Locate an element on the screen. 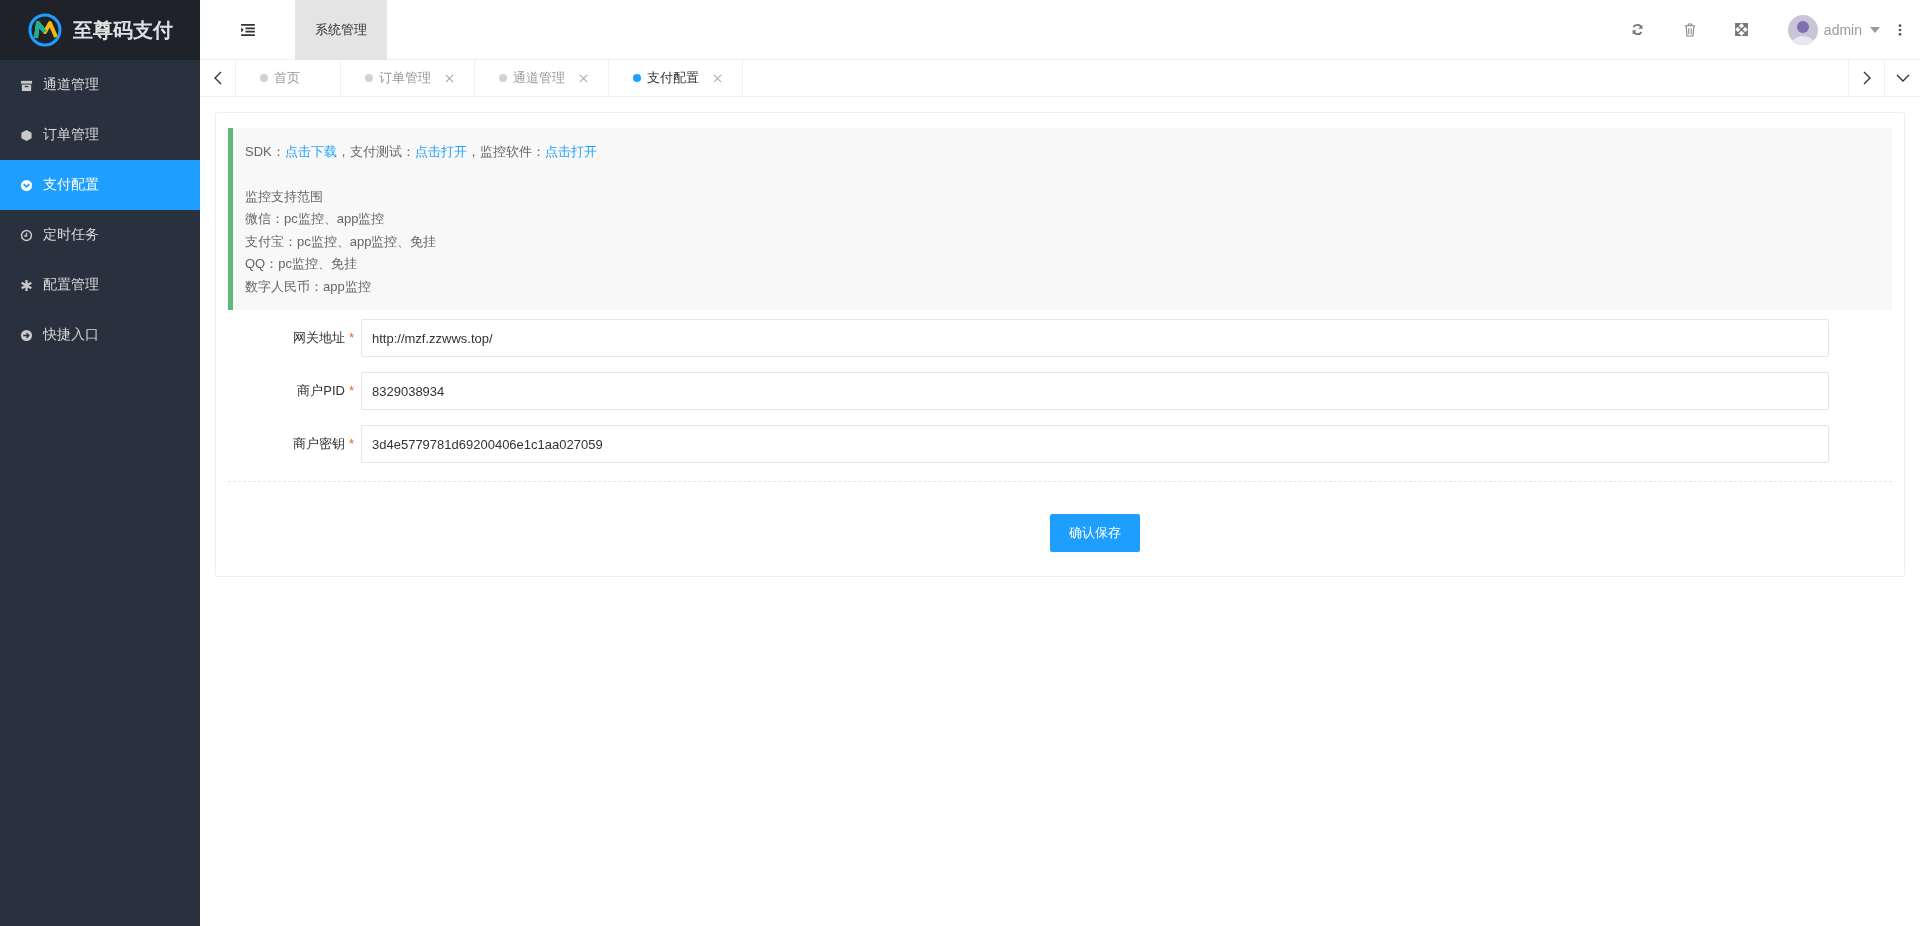 This screenshot has height=926, width=1920. page-tab: 支付配置 is located at coordinates (676, 78).